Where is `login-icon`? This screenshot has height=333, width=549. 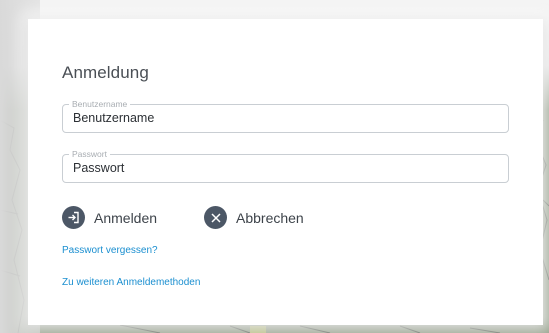 login-icon is located at coordinates (73, 217).